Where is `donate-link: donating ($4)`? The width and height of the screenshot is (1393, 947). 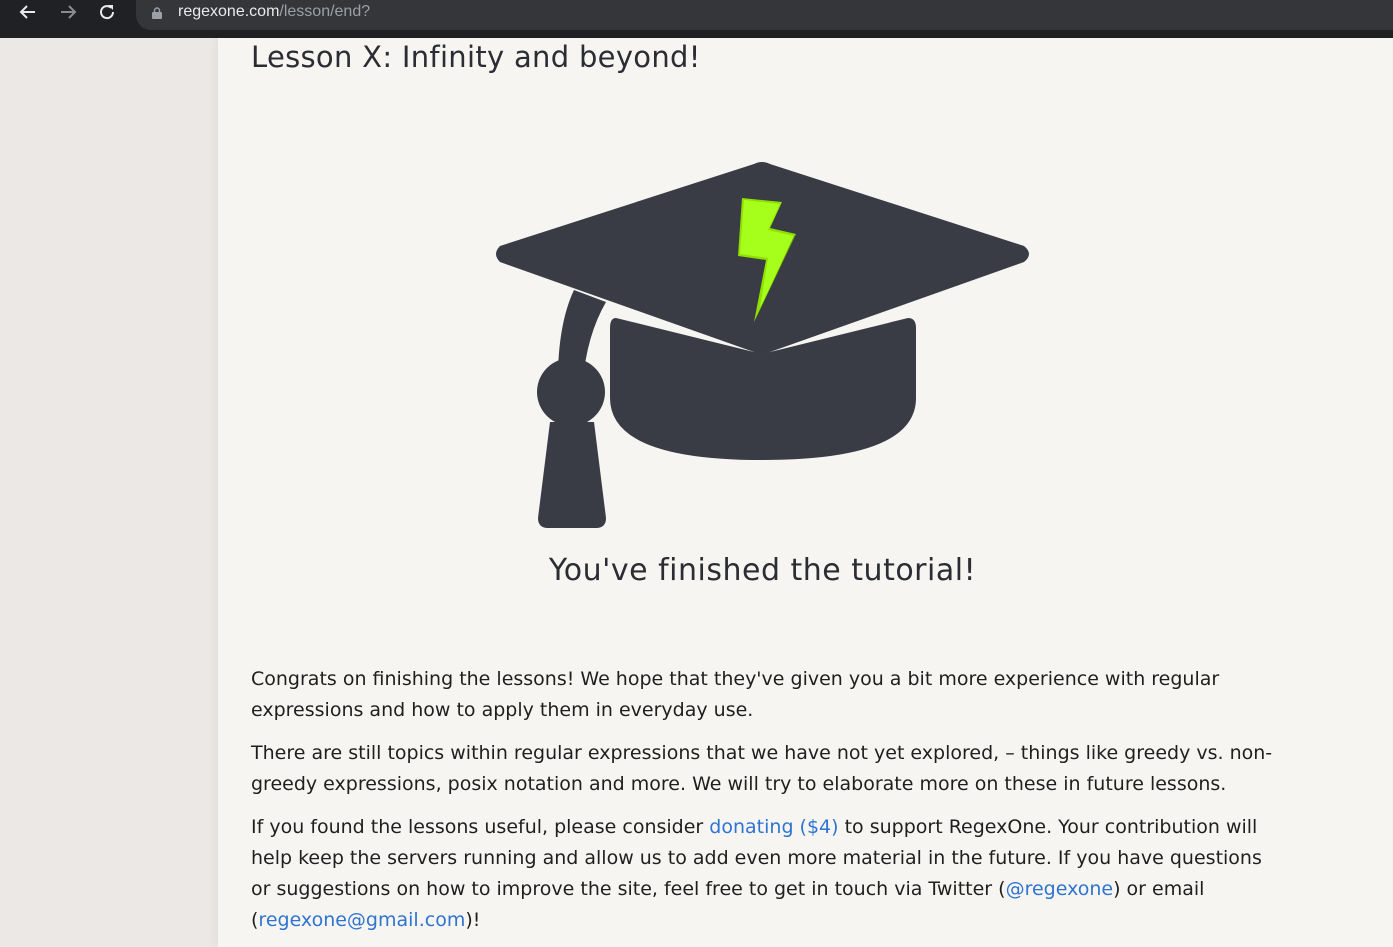
donate-link: donating ($4) is located at coordinates (773, 827).